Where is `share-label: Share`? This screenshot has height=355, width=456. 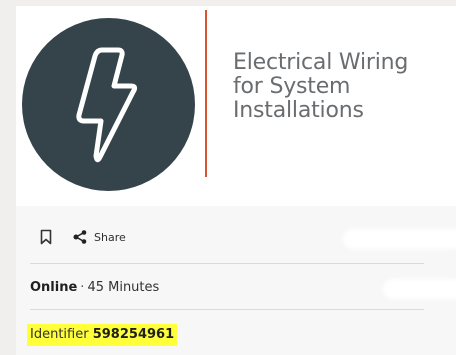 share-label: Share is located at coordinates (110, 237).